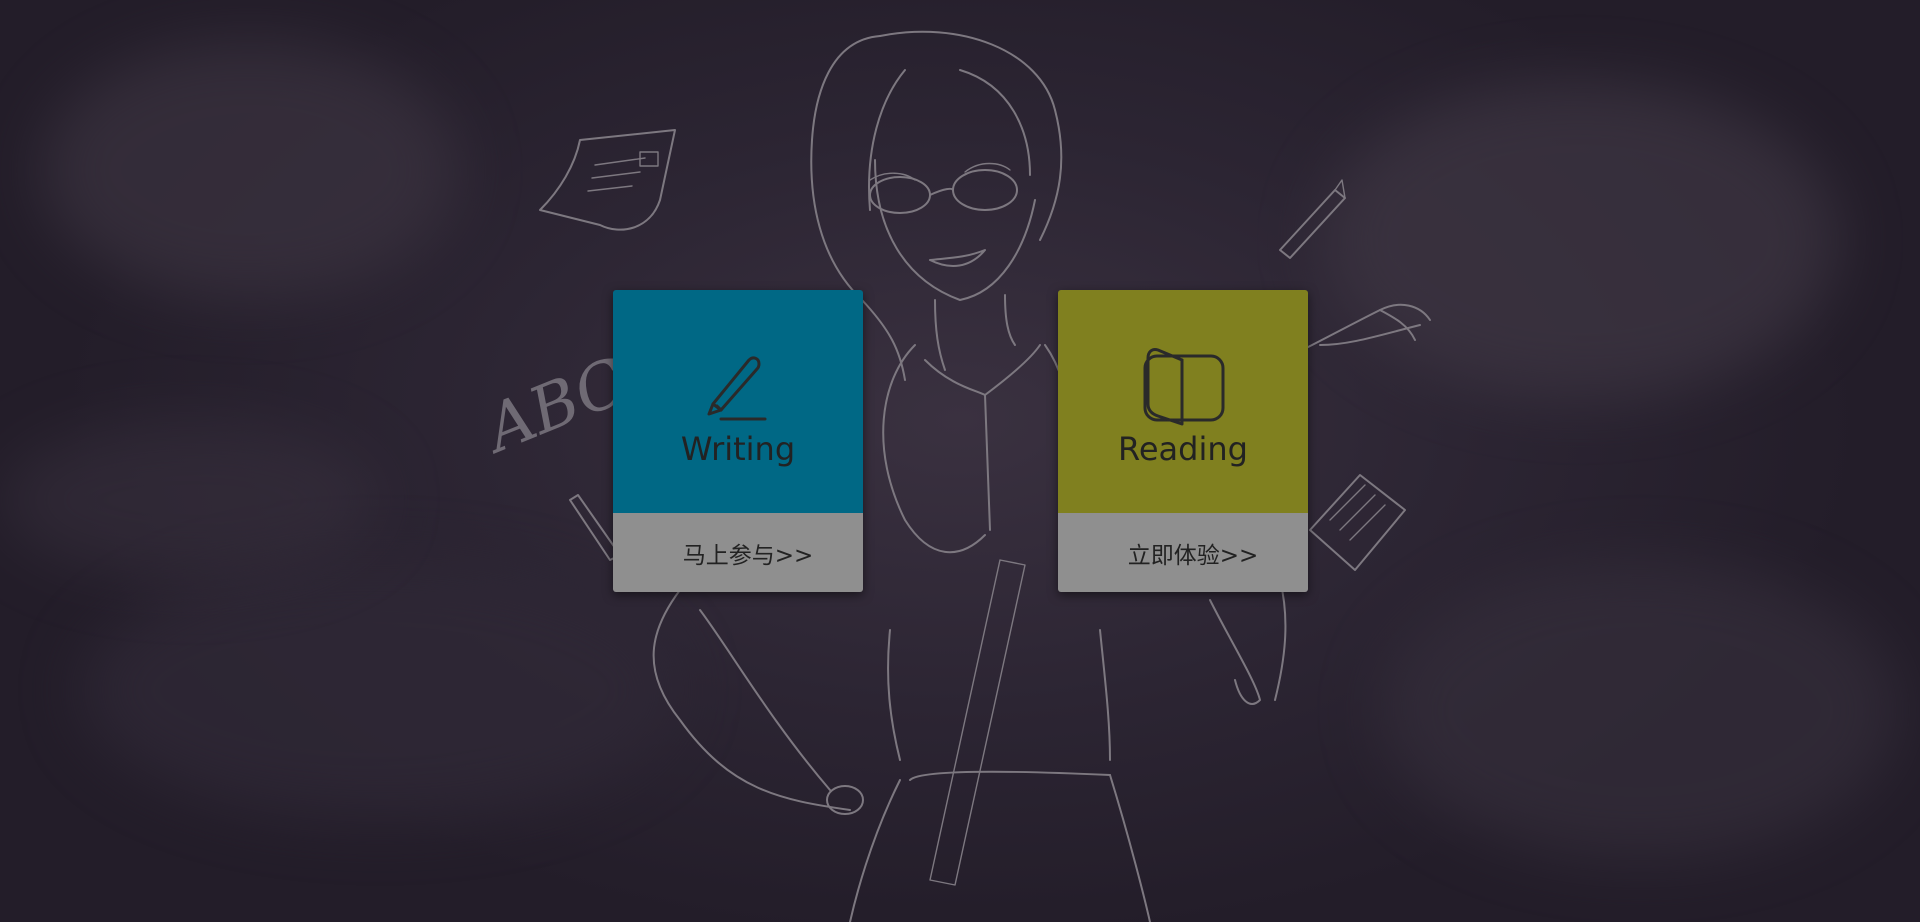  Describe the element at coordinates (1183, 449) in the screenshot. I see `reading-card-title: Reading` at that location.